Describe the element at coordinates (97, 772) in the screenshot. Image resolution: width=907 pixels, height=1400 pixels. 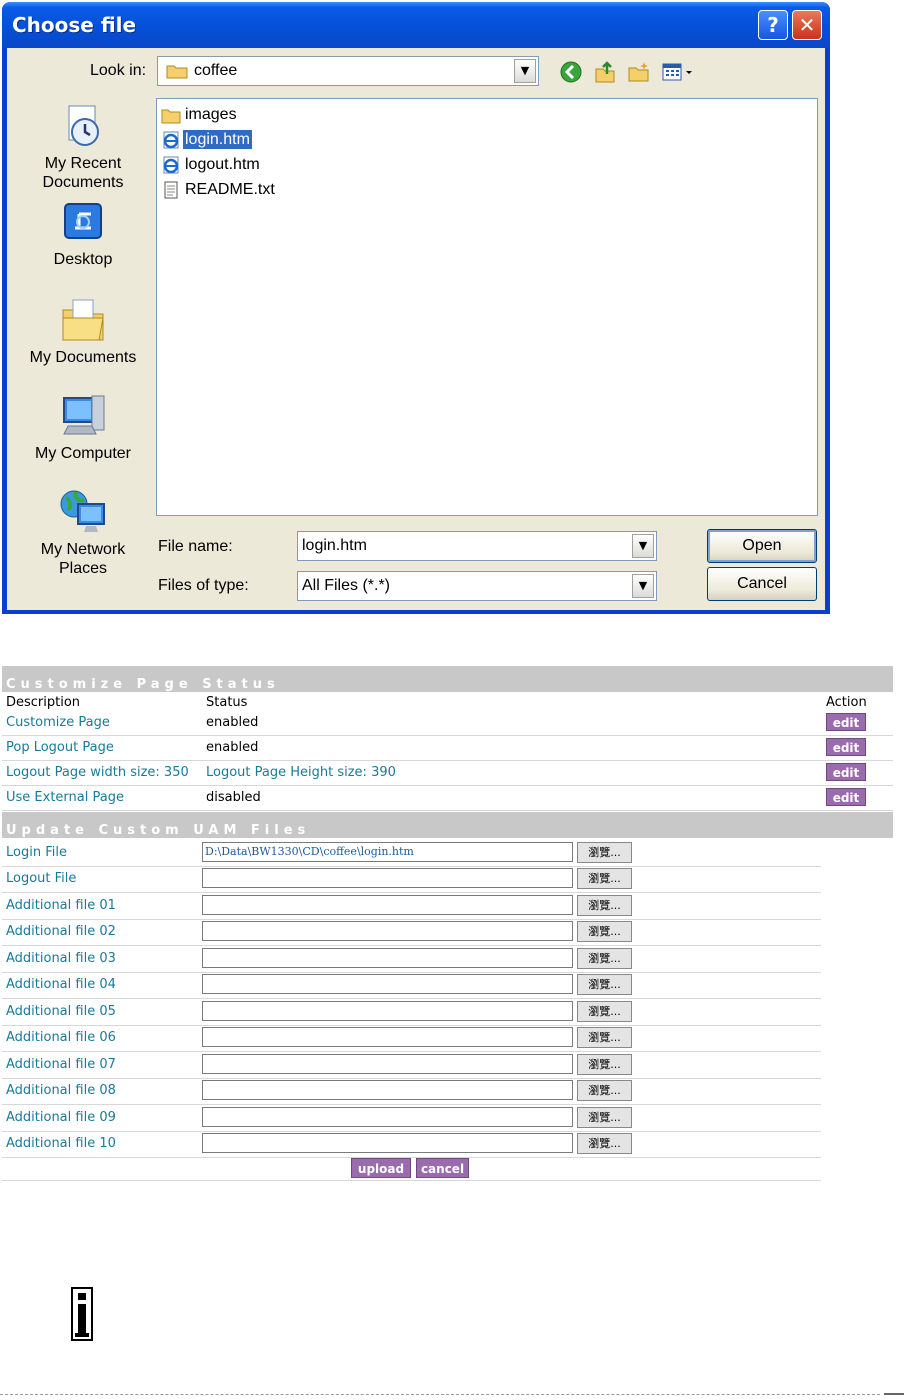
I see `description-link: Logout Page width size: 350` at that location.